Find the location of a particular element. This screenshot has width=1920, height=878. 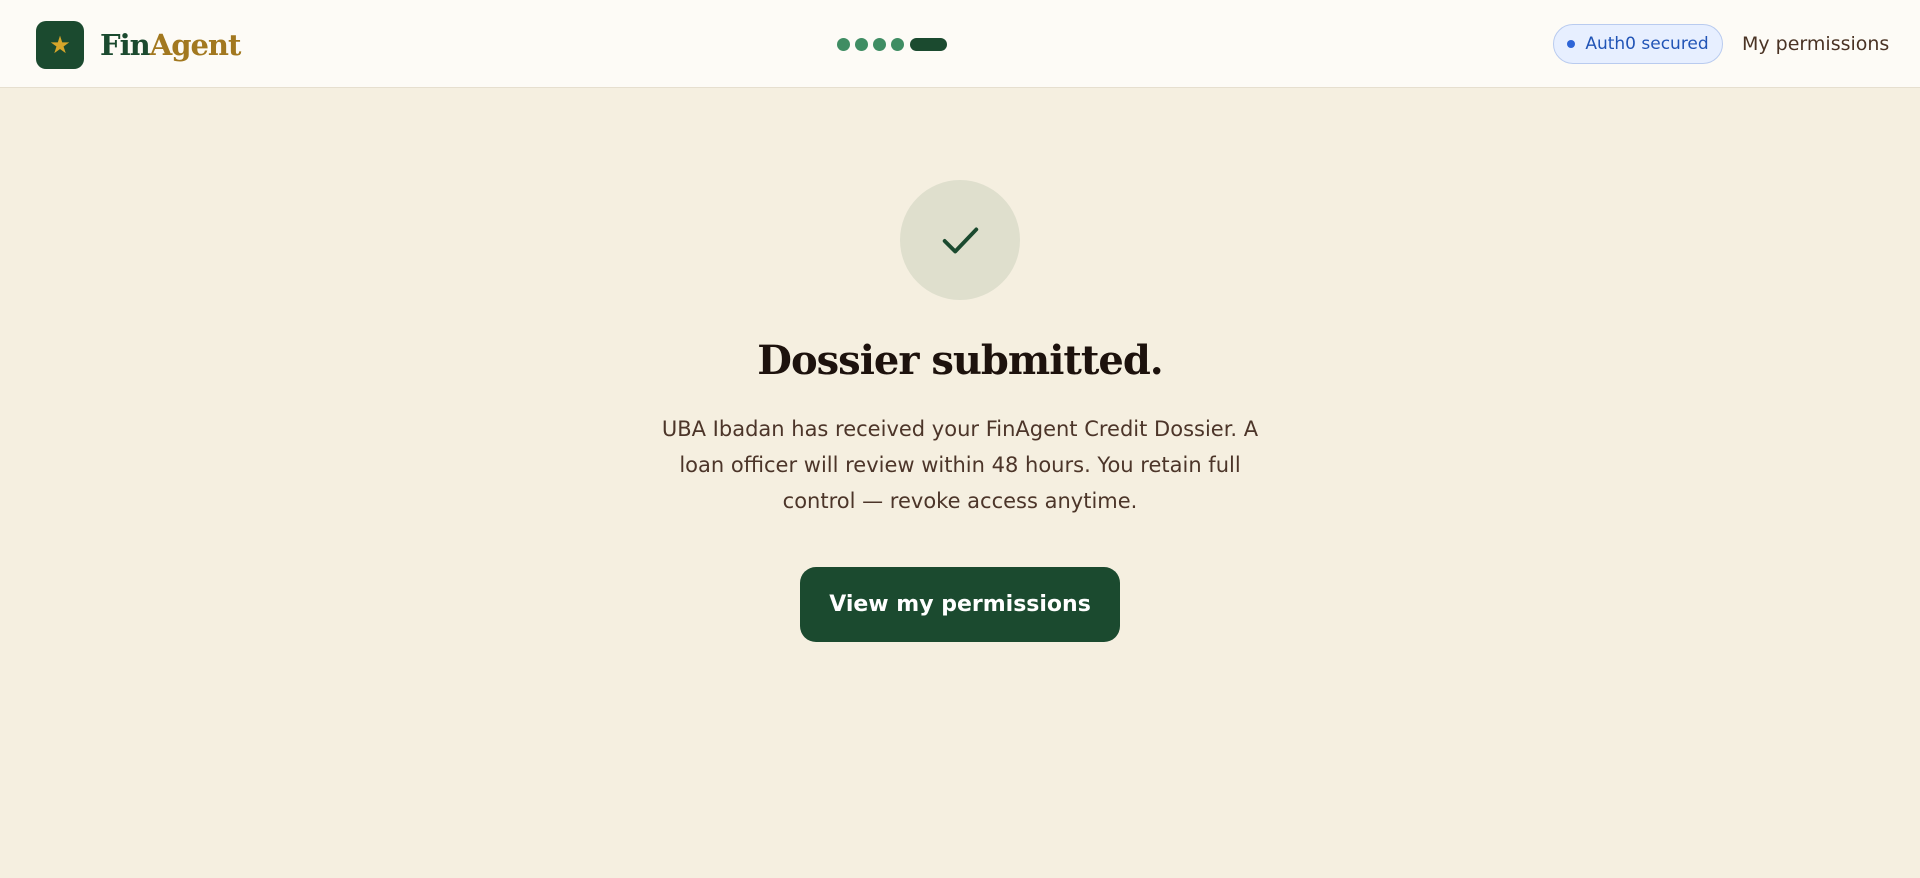

my-permissions-link: My permissions is located at coordinates (1815, 44).